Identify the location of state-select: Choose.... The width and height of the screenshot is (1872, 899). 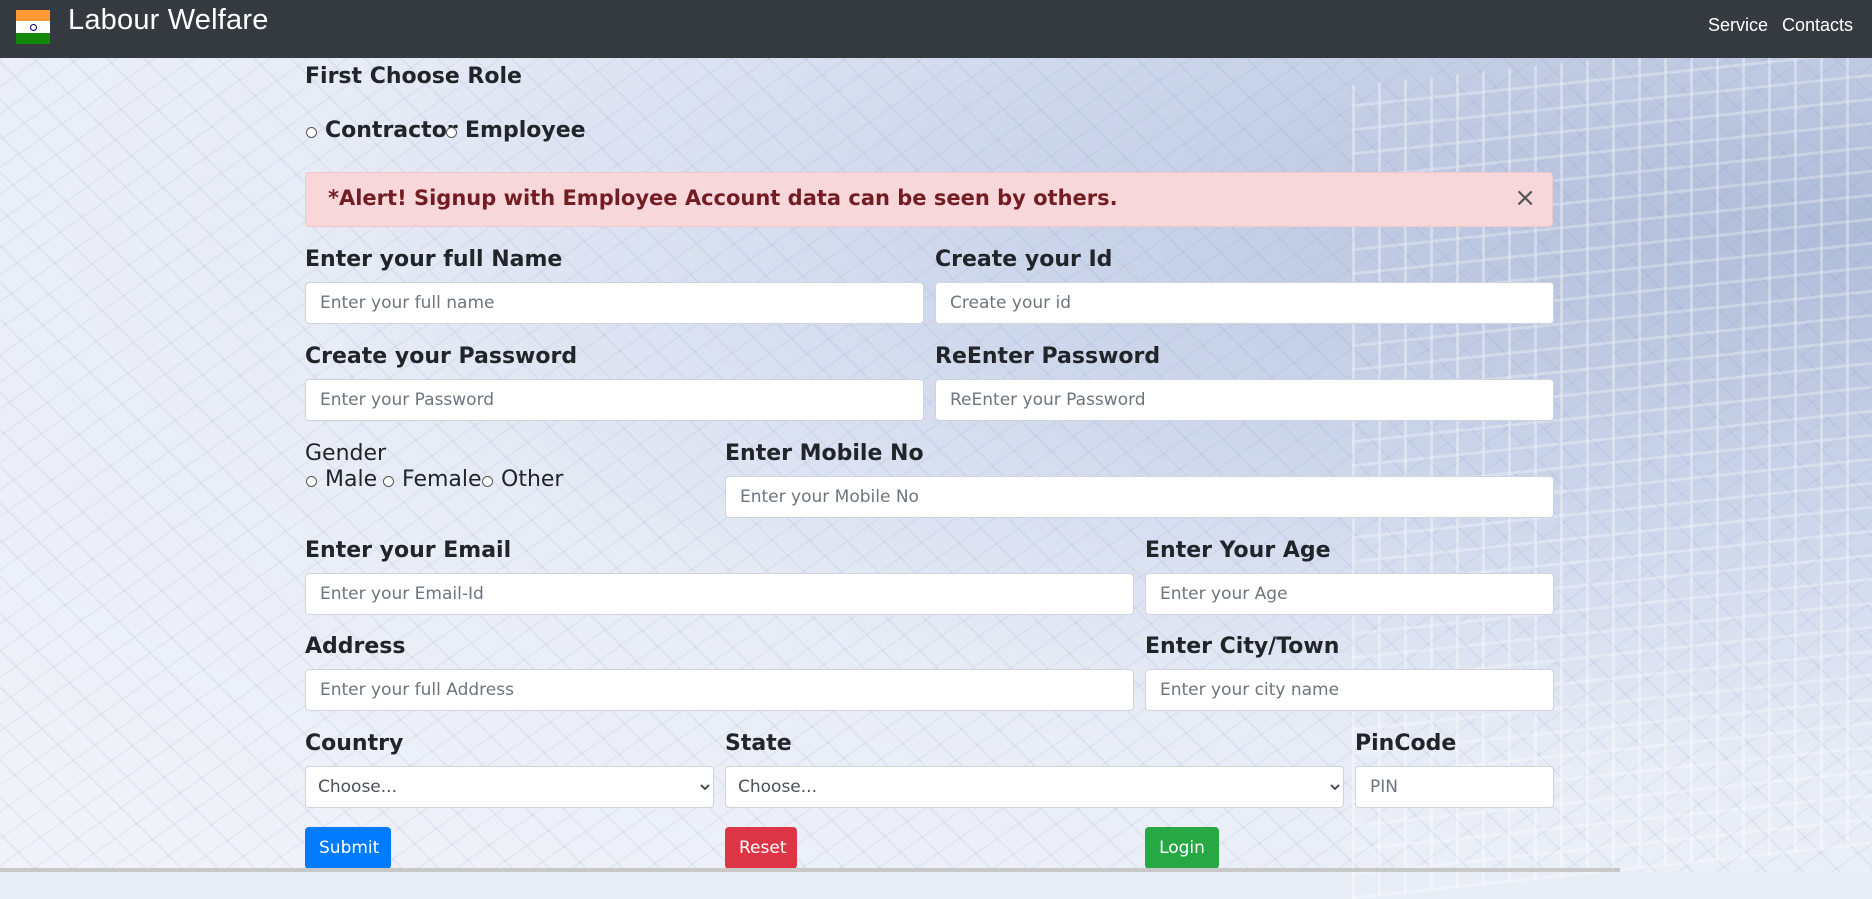
(1034, 787).